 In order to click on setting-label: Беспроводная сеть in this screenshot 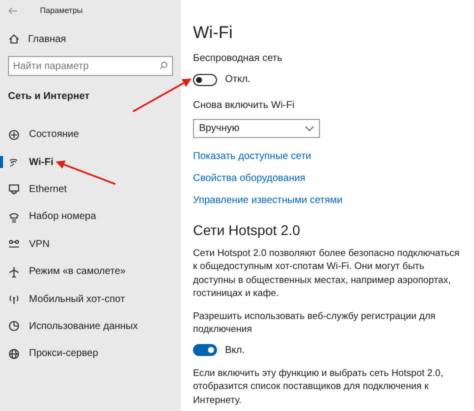, I will do `click(238, 59)`.